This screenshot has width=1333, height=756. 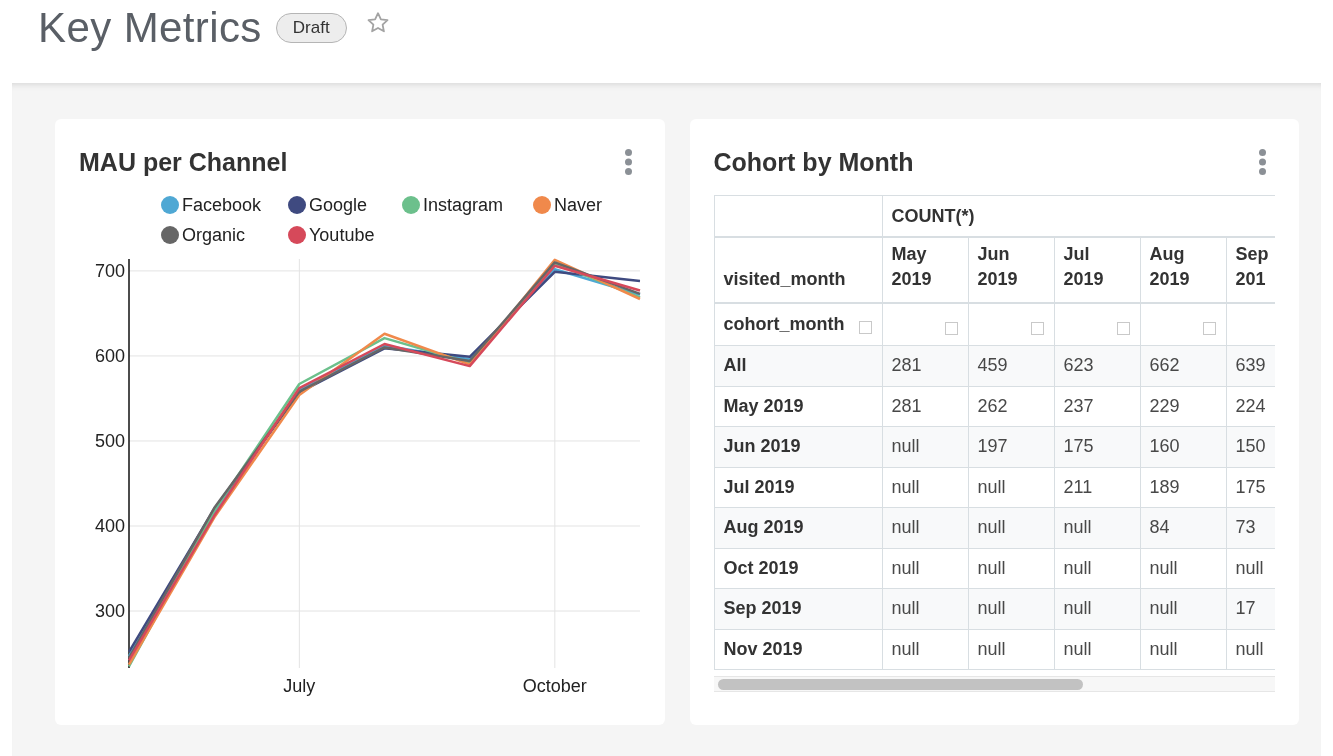 I want to click on column-header: Jul 2019, so click(x=1097, y=270).